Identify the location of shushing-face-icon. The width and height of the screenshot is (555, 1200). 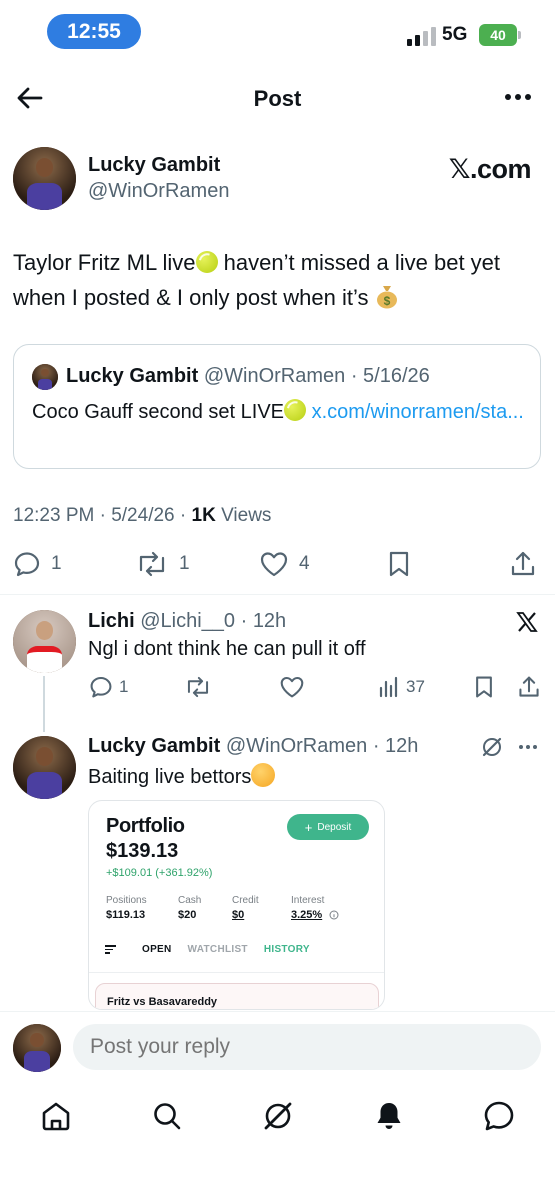
(263, 775).